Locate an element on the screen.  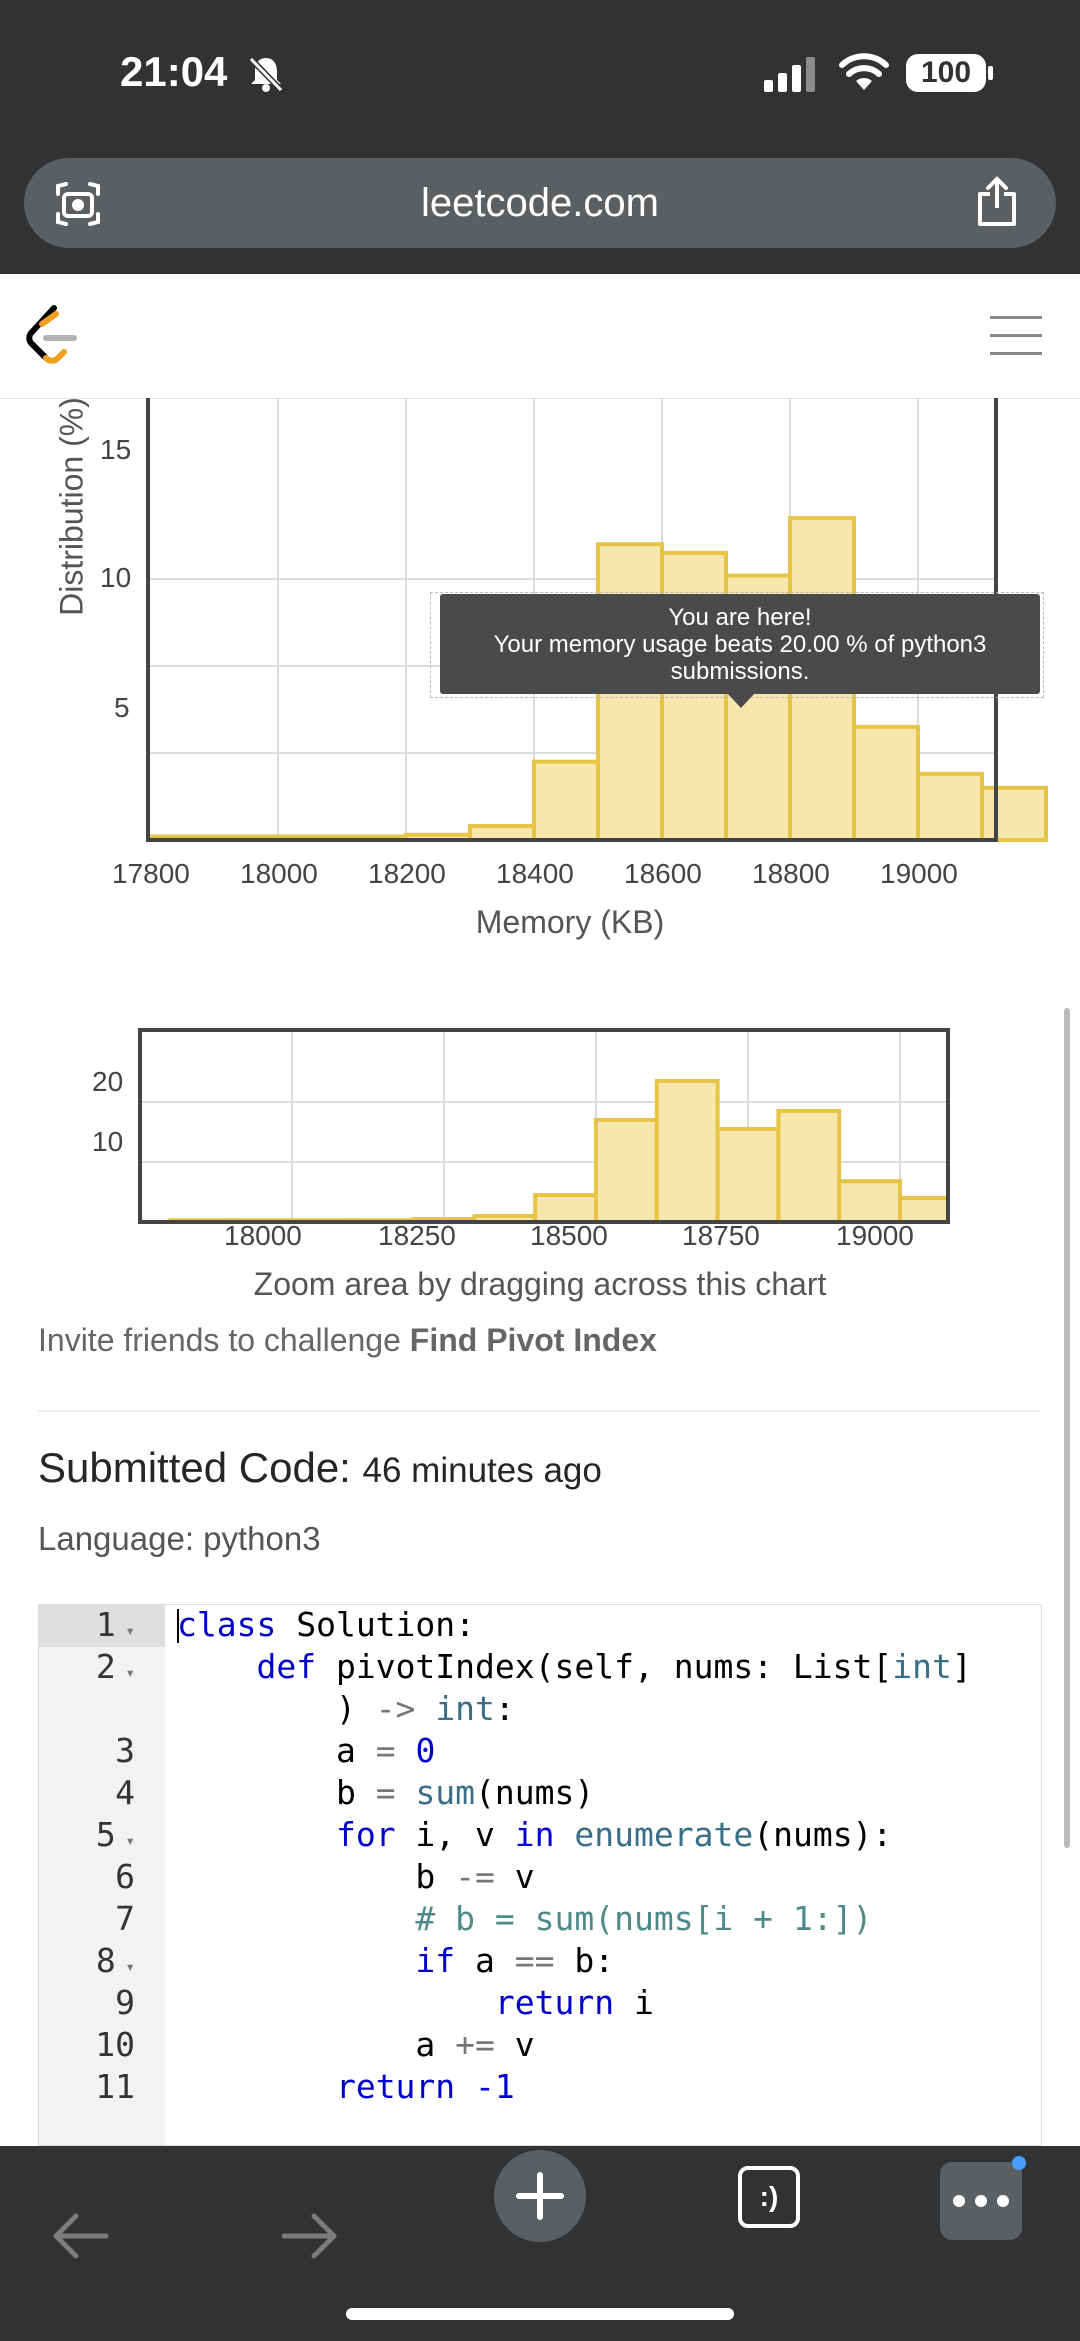
wifi-icon is located at coordinates (864, 71).